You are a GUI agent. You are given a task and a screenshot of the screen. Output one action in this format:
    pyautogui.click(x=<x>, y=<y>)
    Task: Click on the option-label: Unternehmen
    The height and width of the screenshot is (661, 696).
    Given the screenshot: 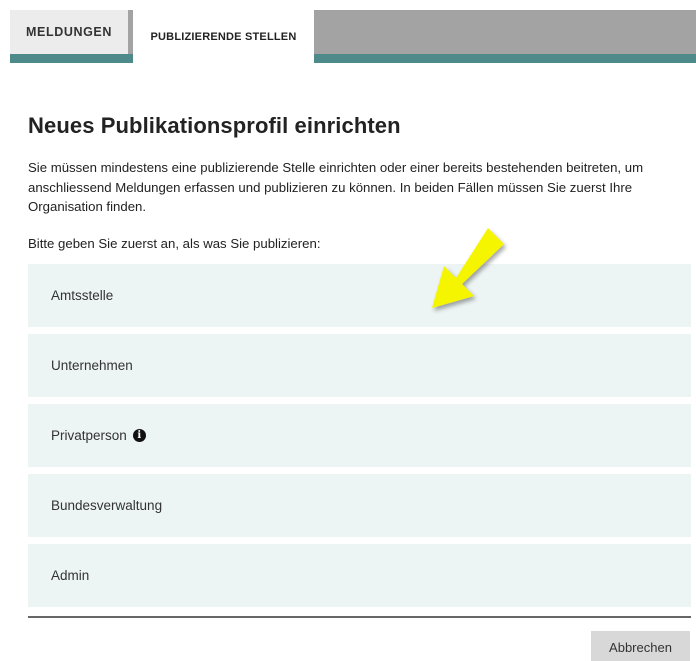 What is the action you would take?
    pyautogui.click(x=92, y=365)
    